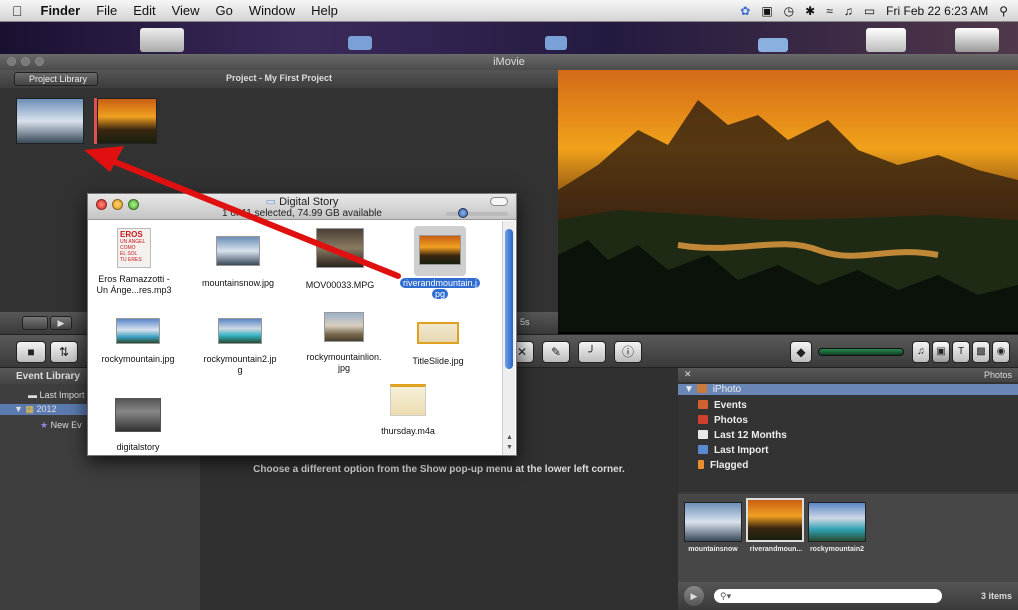  I want to click on icon-size-slider-knob, so click(463, 213).